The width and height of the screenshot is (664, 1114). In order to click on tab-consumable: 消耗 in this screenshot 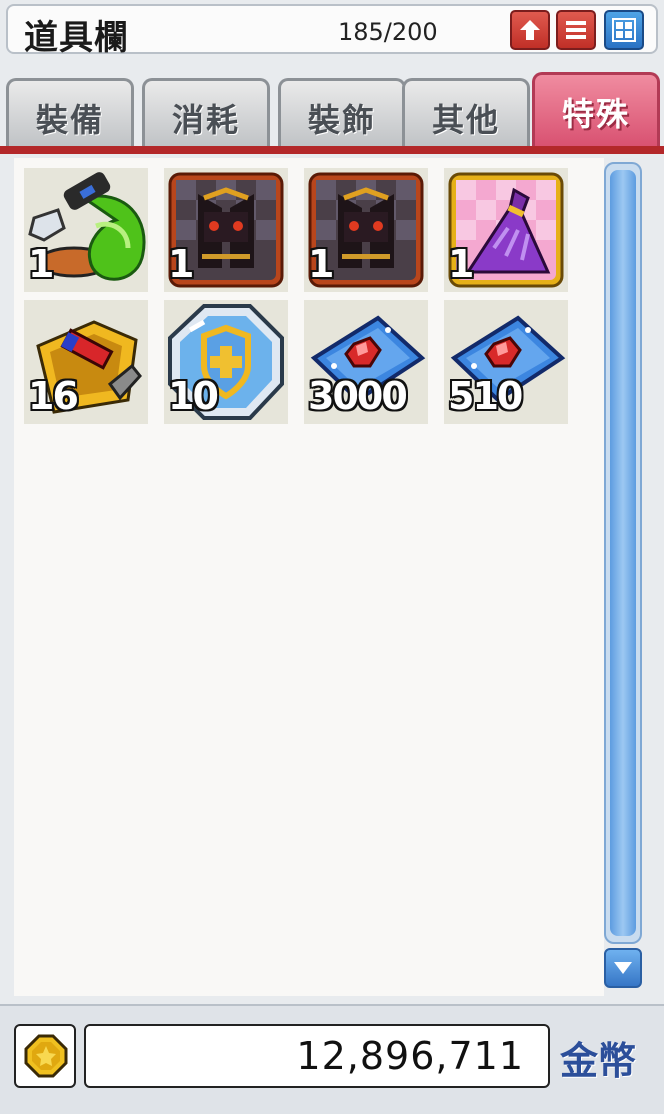, I will do `click(206, 113)`.